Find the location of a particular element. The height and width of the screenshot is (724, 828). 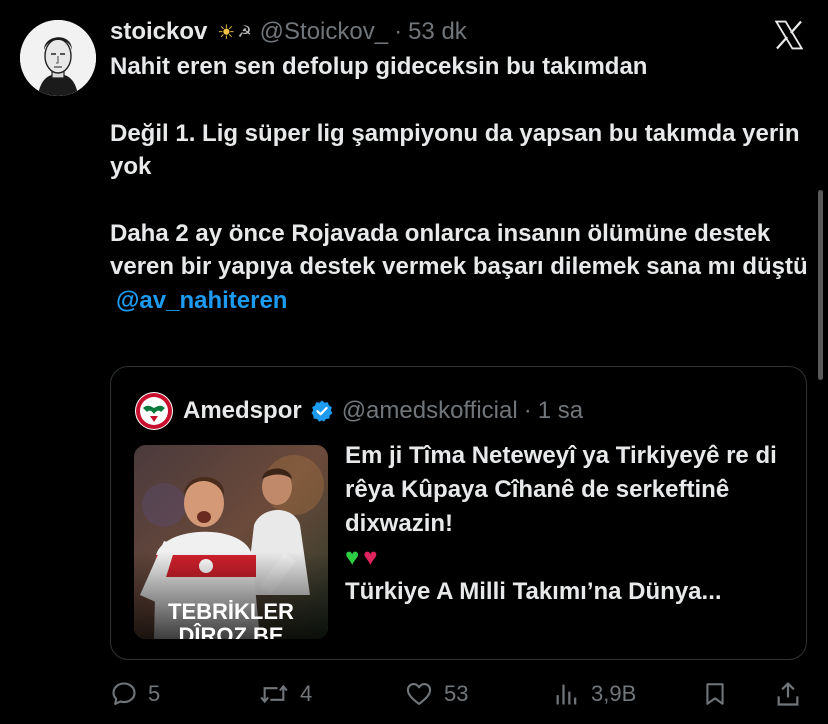

heart-icon is located at coordinates (419, 694).